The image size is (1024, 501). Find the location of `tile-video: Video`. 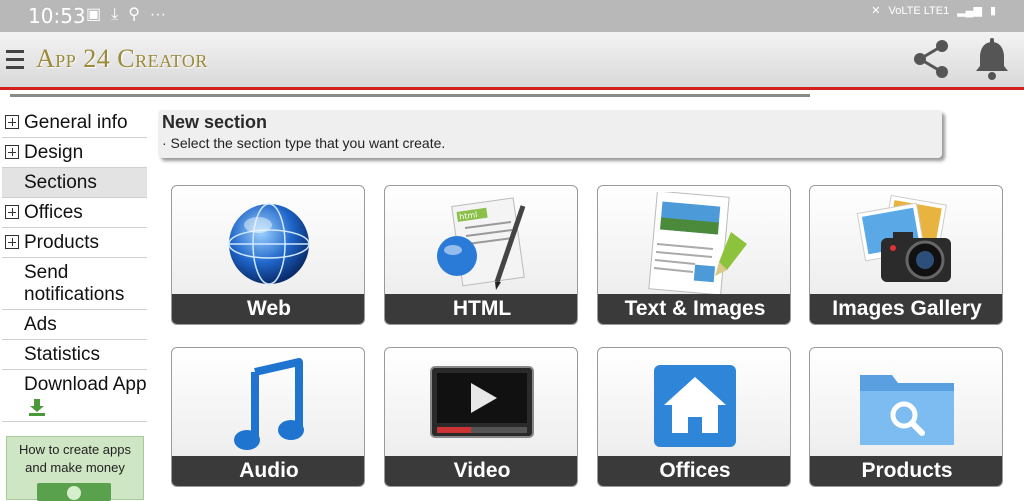

tile-video: Video is located at coordinates (481, 417).